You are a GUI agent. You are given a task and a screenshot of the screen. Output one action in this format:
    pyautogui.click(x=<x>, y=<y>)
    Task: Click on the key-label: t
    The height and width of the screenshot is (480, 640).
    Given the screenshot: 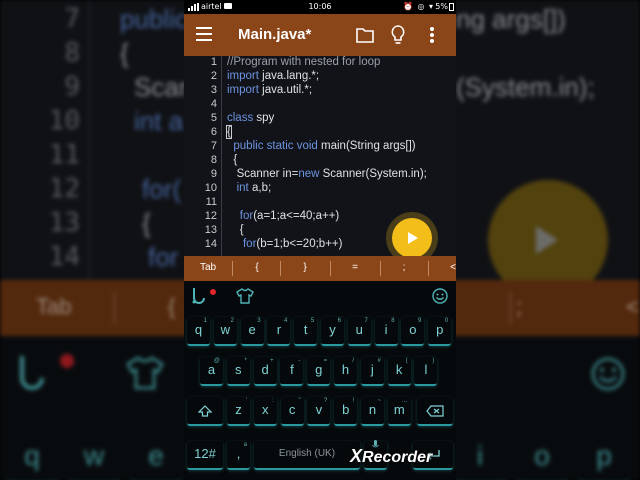 What is the action you would take?
    pyautogui.click(x=305, y=329)
    